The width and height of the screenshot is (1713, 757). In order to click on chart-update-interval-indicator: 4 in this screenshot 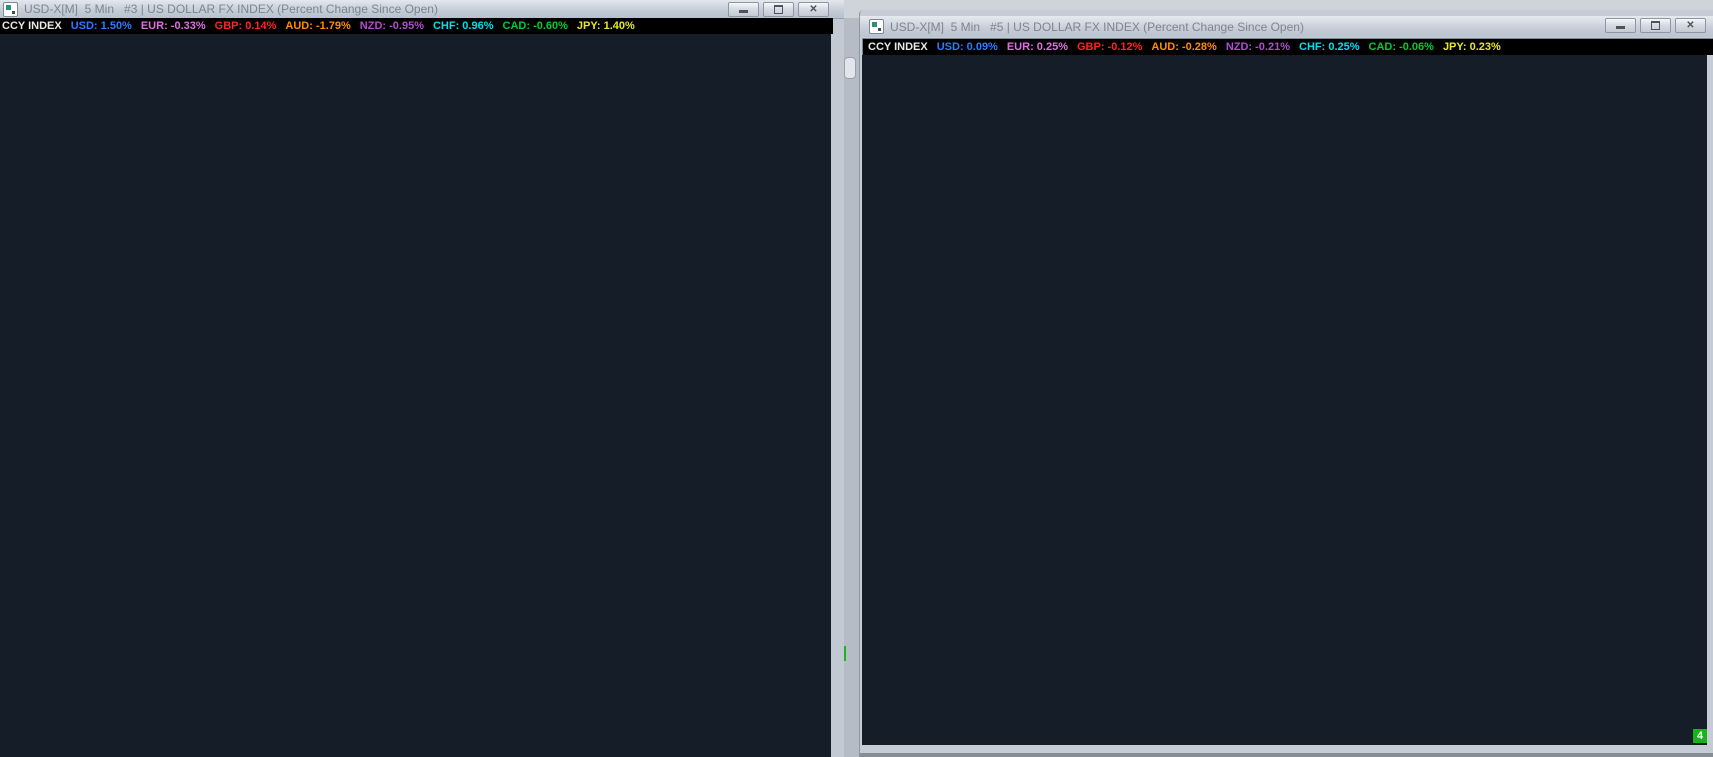, I will do `click(1700, 736)`.